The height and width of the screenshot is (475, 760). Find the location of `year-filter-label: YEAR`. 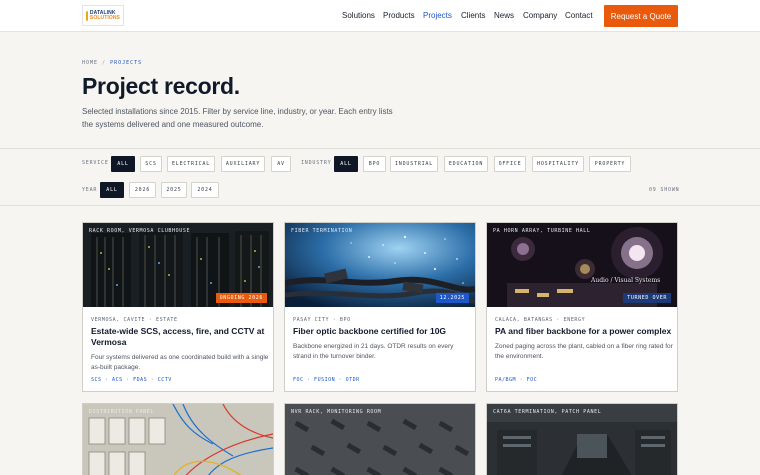

year-filter-label: YEAR is located at coordinates (90, 190).